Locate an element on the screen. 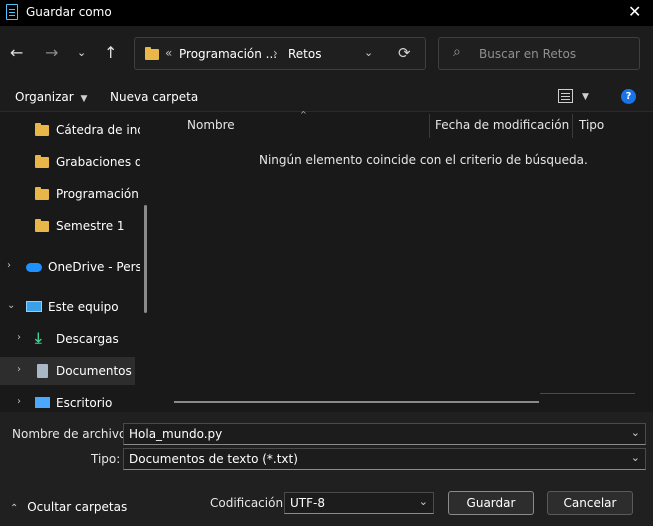  sidebar-item-label: OneDrive - Perso is located at coordinates (94, 267).